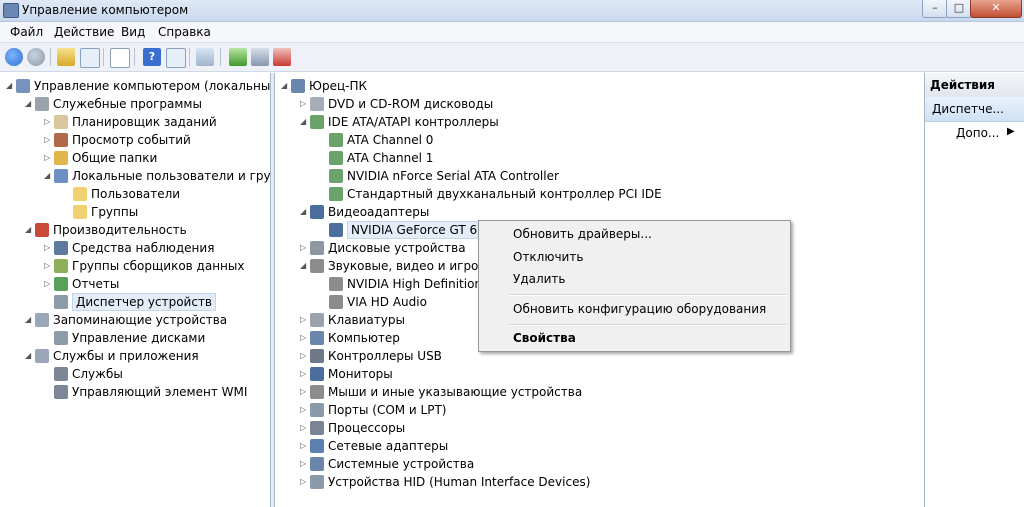  I want to click on close-button: ✕, so click(996, 9).